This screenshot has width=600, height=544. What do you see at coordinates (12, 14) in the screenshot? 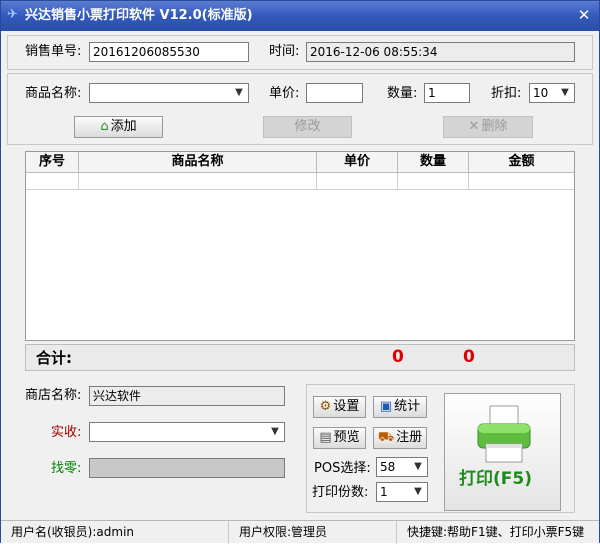
I see `app-icon: ✈` at bounding box center [12, 14].